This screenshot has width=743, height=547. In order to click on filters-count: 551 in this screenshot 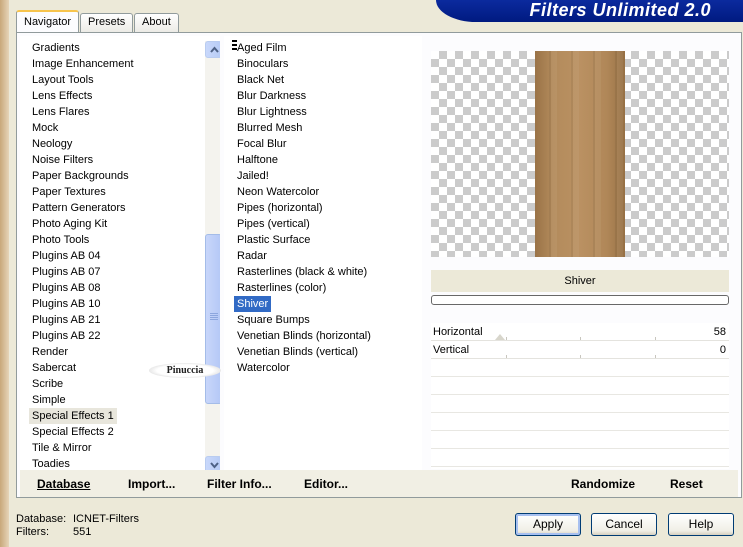, I will do `click(82, 532)`.